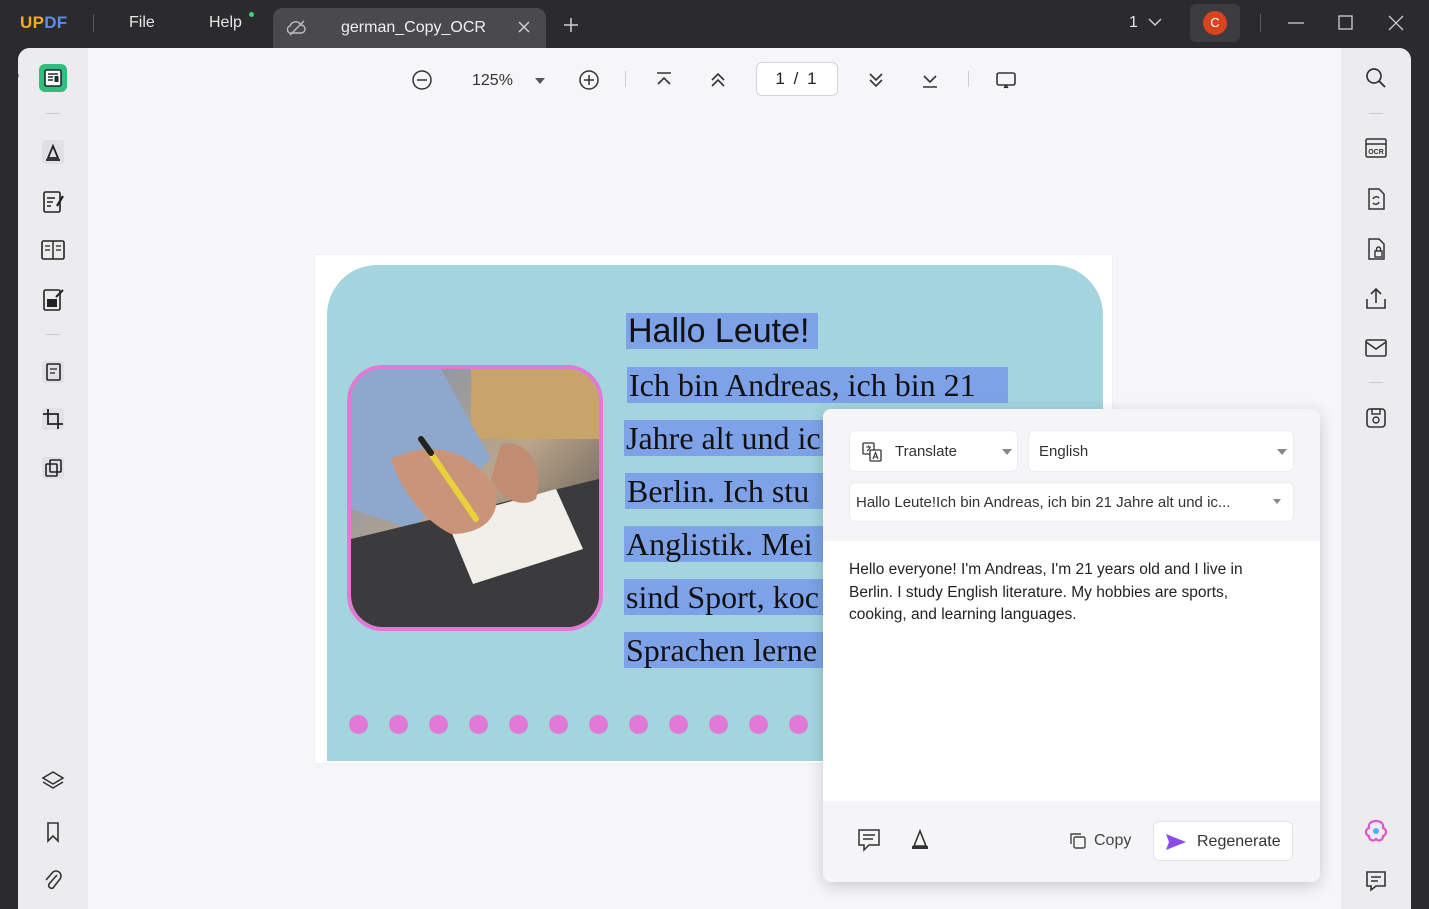  Describe the element at coordinates (422, 80) in the screenshot. I see `zoom-out-icon` at that location.